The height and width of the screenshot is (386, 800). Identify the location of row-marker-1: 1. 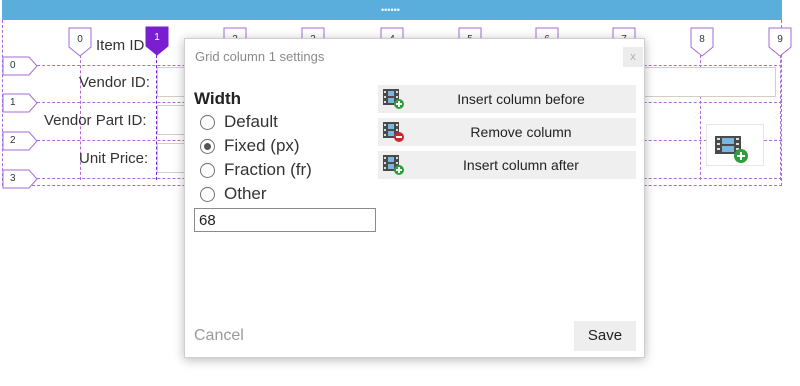
(20, 103).